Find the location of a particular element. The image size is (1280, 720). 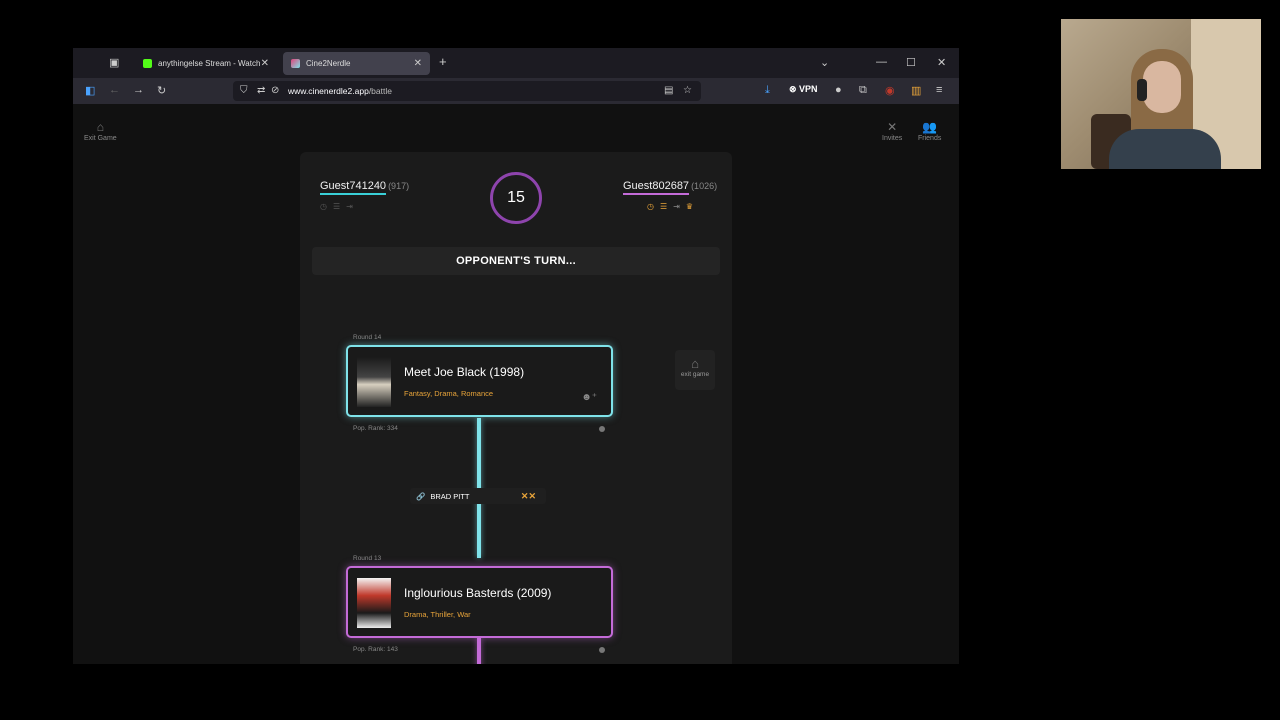

side-exit-game-button: ⌂ exit game is located at coordinates (695, 370).